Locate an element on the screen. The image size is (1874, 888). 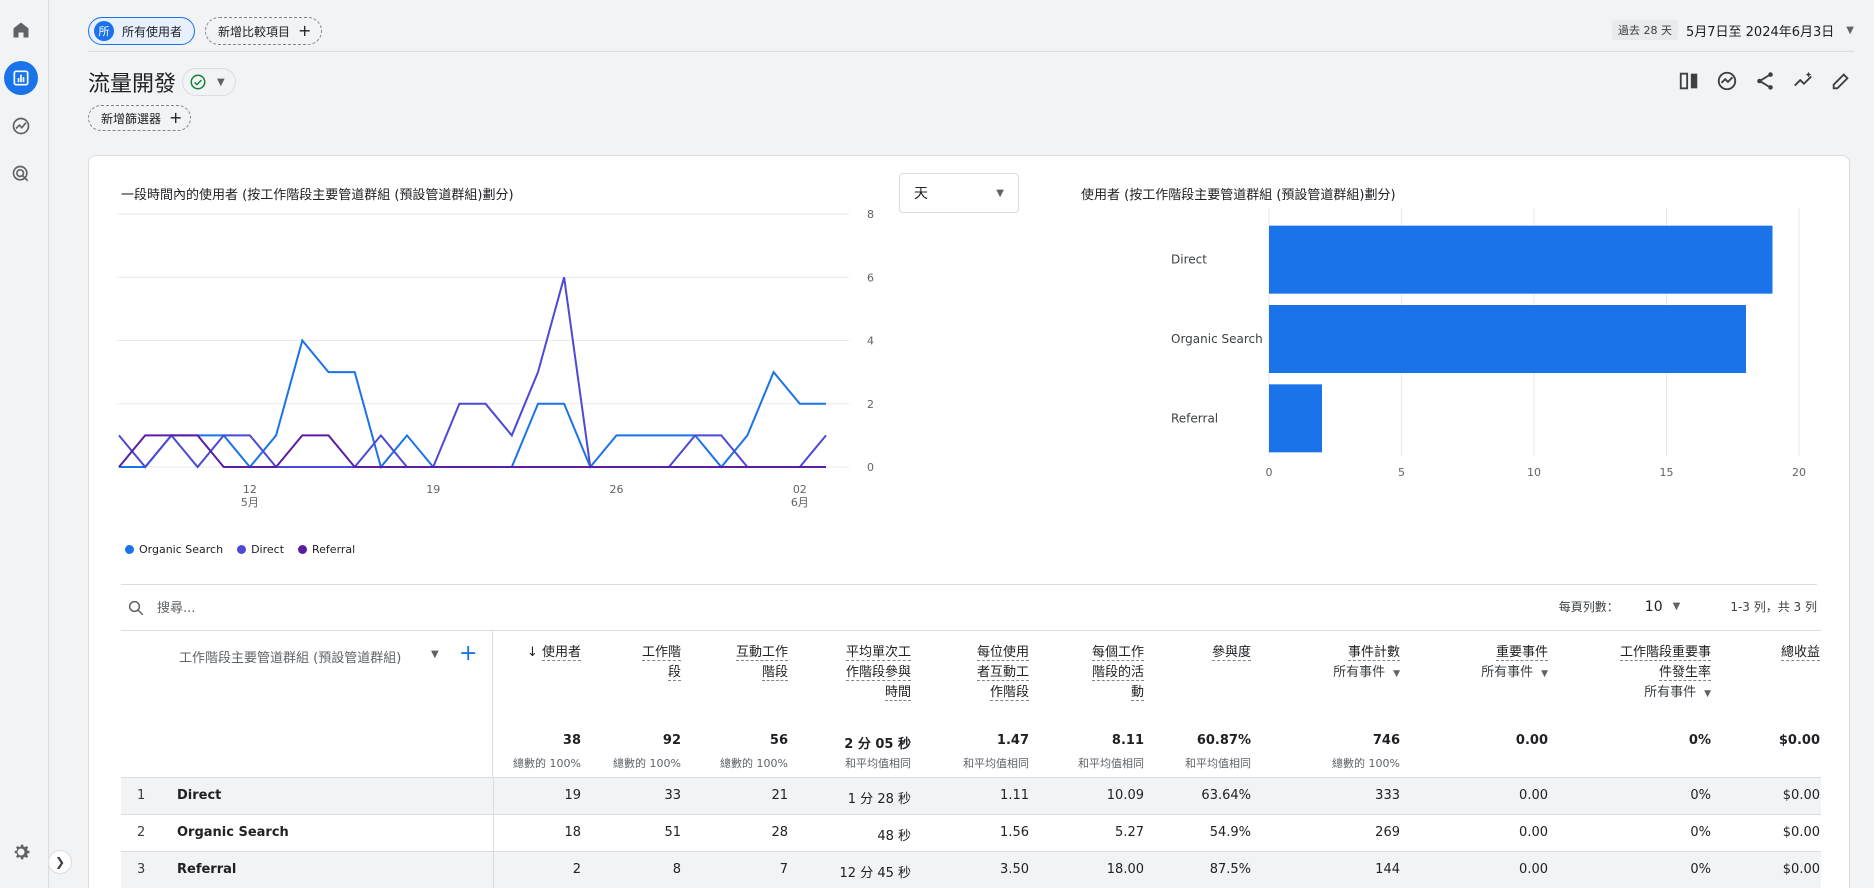
table-cell: $0.00 is located at coordinates (1801, 869).